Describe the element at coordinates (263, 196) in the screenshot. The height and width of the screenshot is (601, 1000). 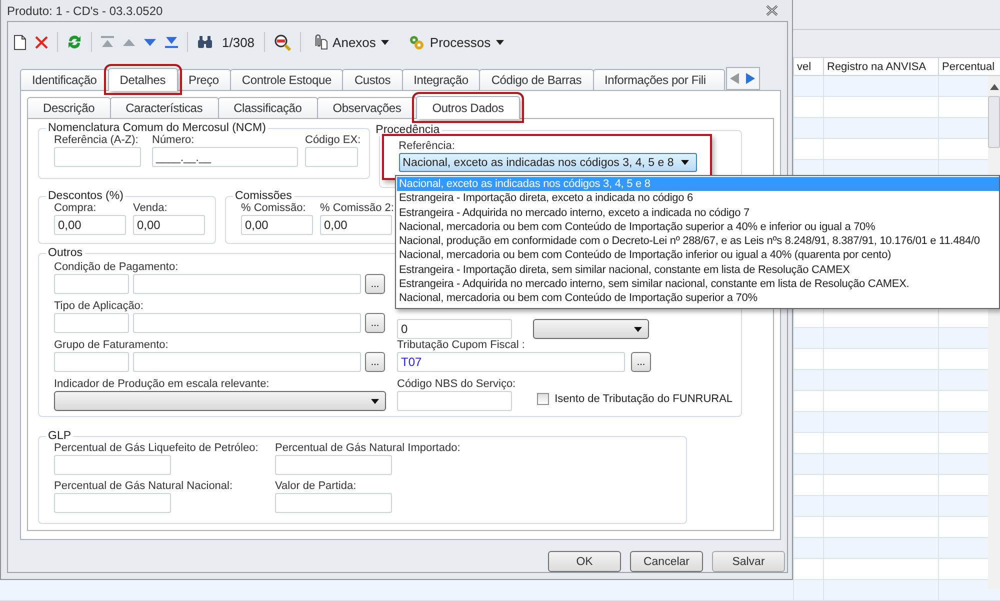
I see `group-title: Comissões` at that location.